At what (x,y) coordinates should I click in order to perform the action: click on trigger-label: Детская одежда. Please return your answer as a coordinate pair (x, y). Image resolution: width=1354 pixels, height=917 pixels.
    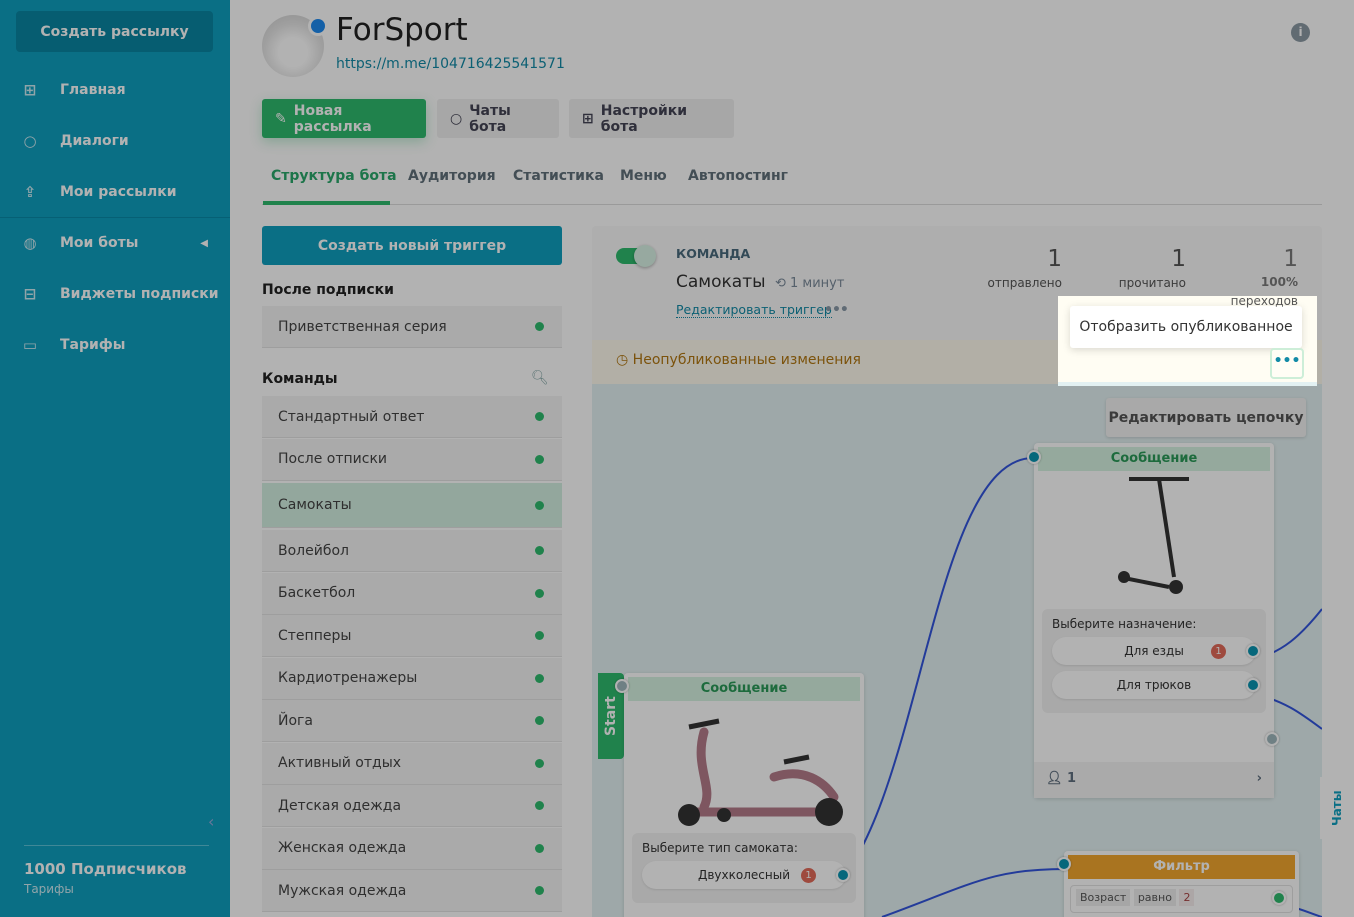
    Looking at the image, I should click on (340, 805).